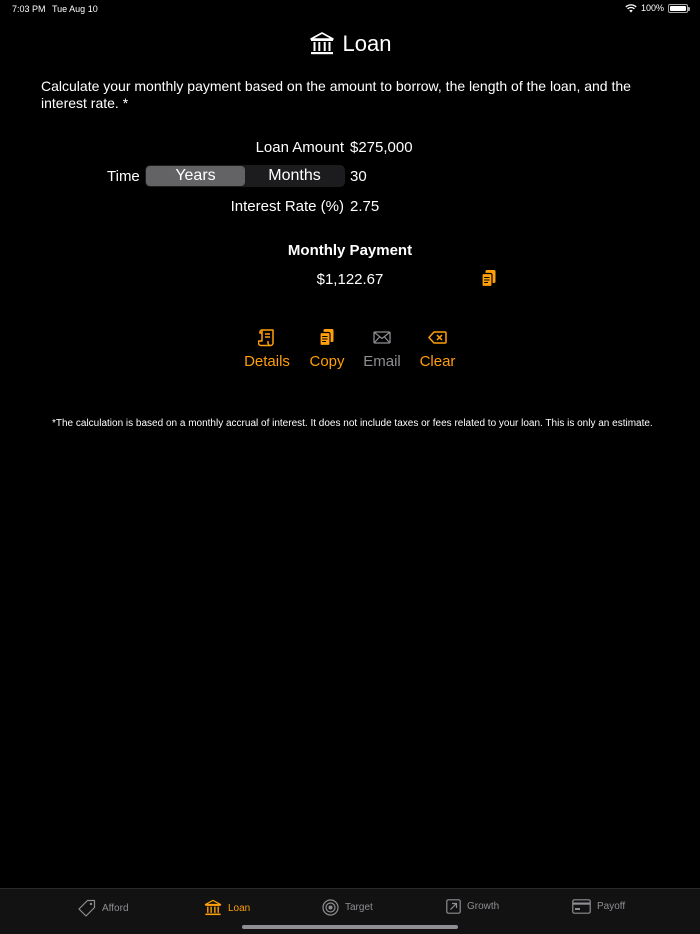 The image size is (700, 934). What do you see at coordinates (437, 337) in the screenshot?
I see `delete-left-icon` at bounding box center [437, 337].